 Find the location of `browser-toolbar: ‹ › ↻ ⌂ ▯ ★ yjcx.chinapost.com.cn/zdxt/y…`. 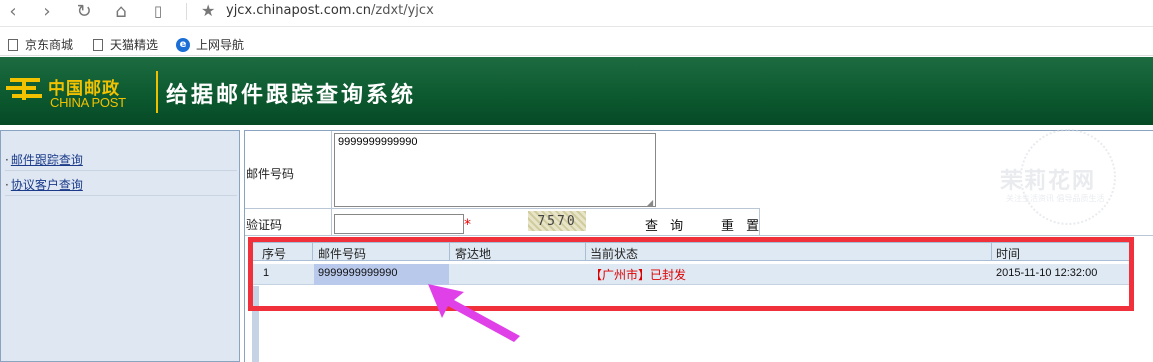

browser-toolbar: ‹ › ↻ ⌂ ▯ ★ yjcx.chinapost.com.cn/zdxt/y… is located at coordinates (576, 13).